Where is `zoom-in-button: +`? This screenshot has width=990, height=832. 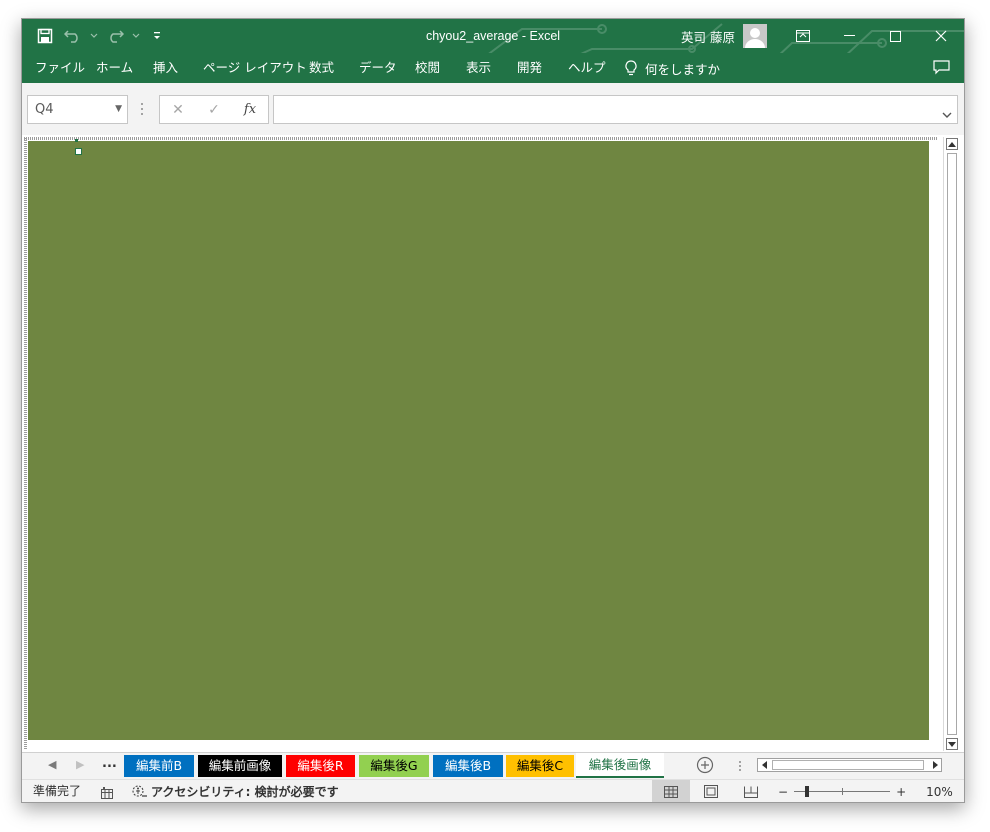
zoom-in-button: + is located at coordinates (901, 792).